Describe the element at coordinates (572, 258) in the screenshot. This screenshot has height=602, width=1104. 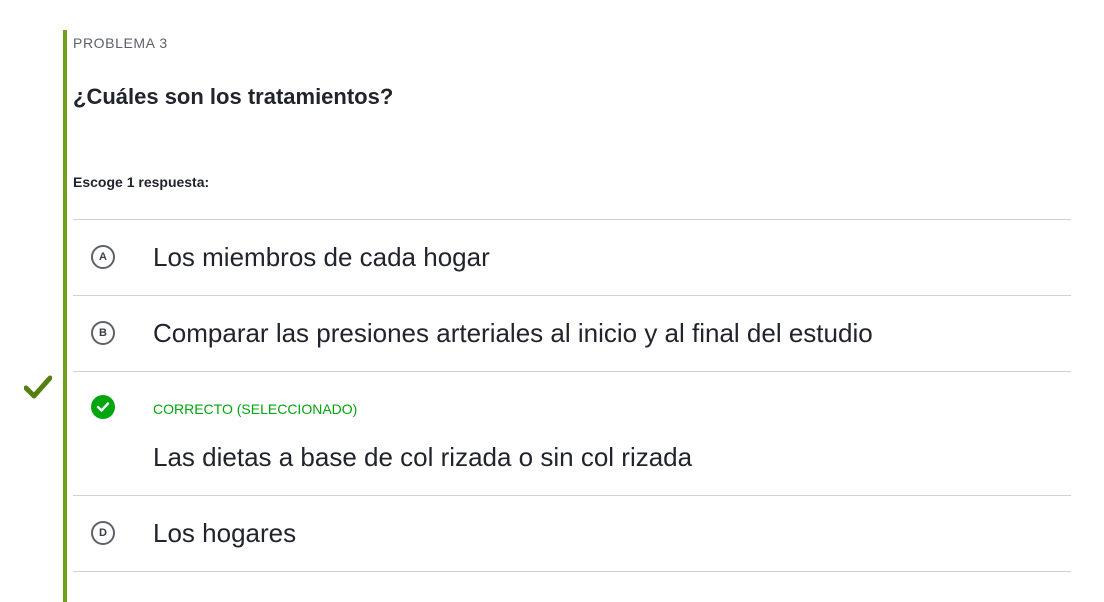
I see `choice-a: A Los miembros de cada hogar` at that location.